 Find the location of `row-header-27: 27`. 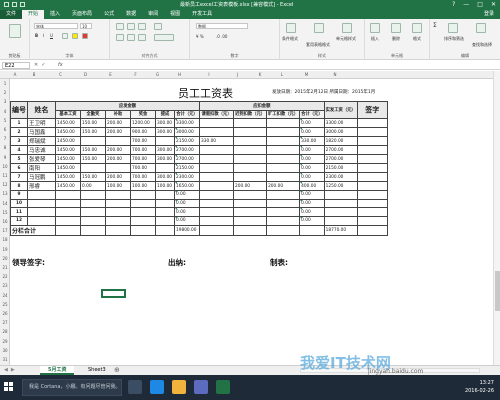

row-header-27: 27 is located at coordinates (5, 322).